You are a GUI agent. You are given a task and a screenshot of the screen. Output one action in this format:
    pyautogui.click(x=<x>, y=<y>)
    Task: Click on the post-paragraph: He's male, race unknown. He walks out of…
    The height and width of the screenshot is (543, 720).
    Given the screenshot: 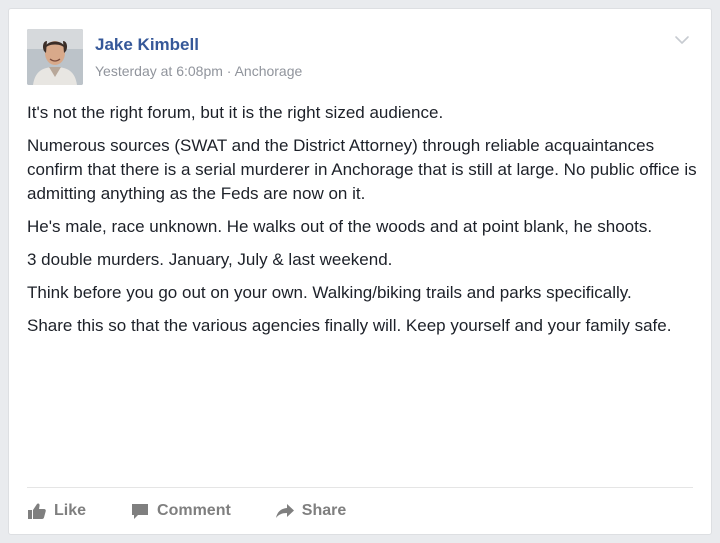 What is the action you would take?
    pyautogui.click(x=340, y=226)
    